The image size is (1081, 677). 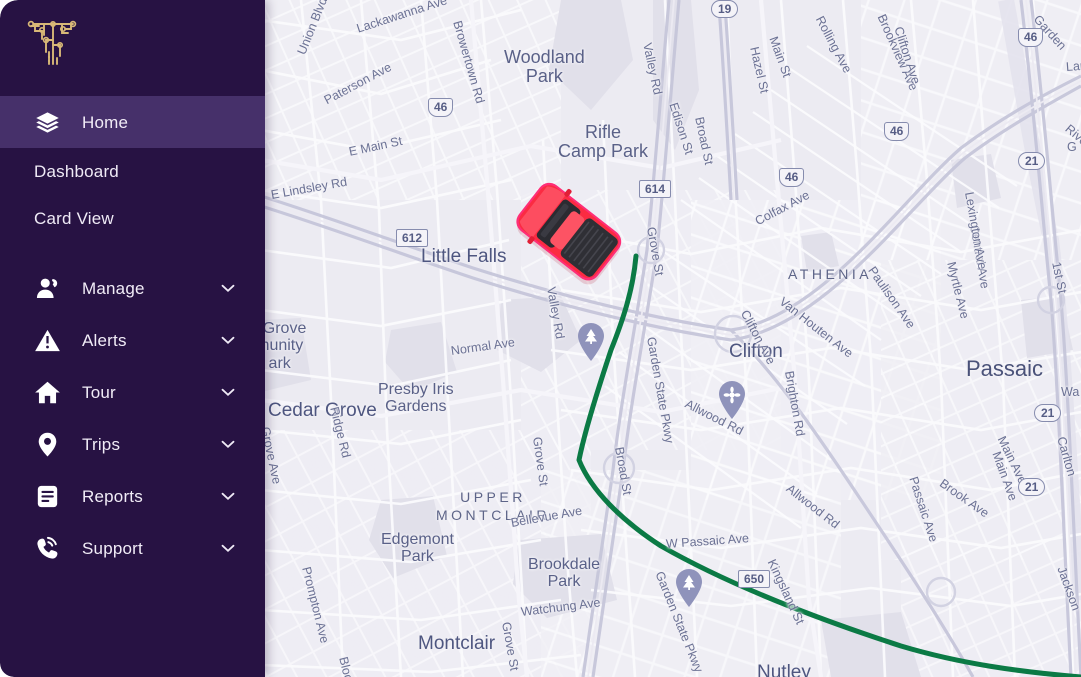 I want to click on sidebar-item-label: Trips, so click(x=101, y=444).